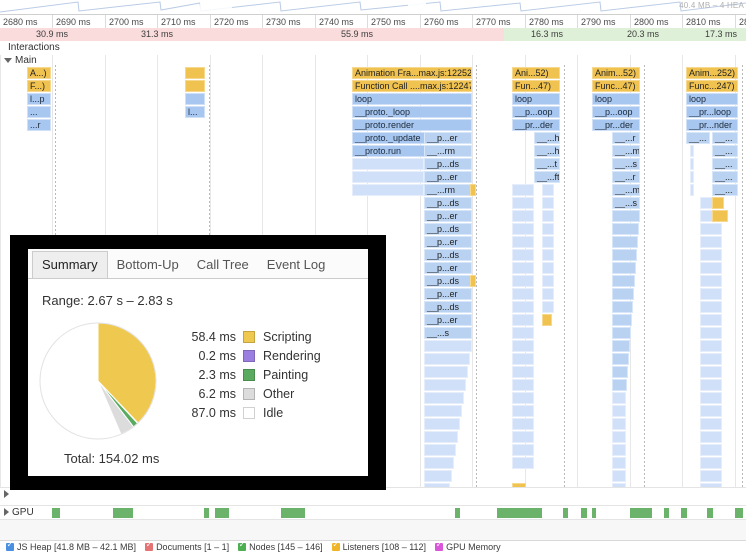 The height and width of the screenshot is (553, 746). Describe the element at coordinates (357, 34) in the screenshot. I see `frame-block: 55.9 ms` at that location.